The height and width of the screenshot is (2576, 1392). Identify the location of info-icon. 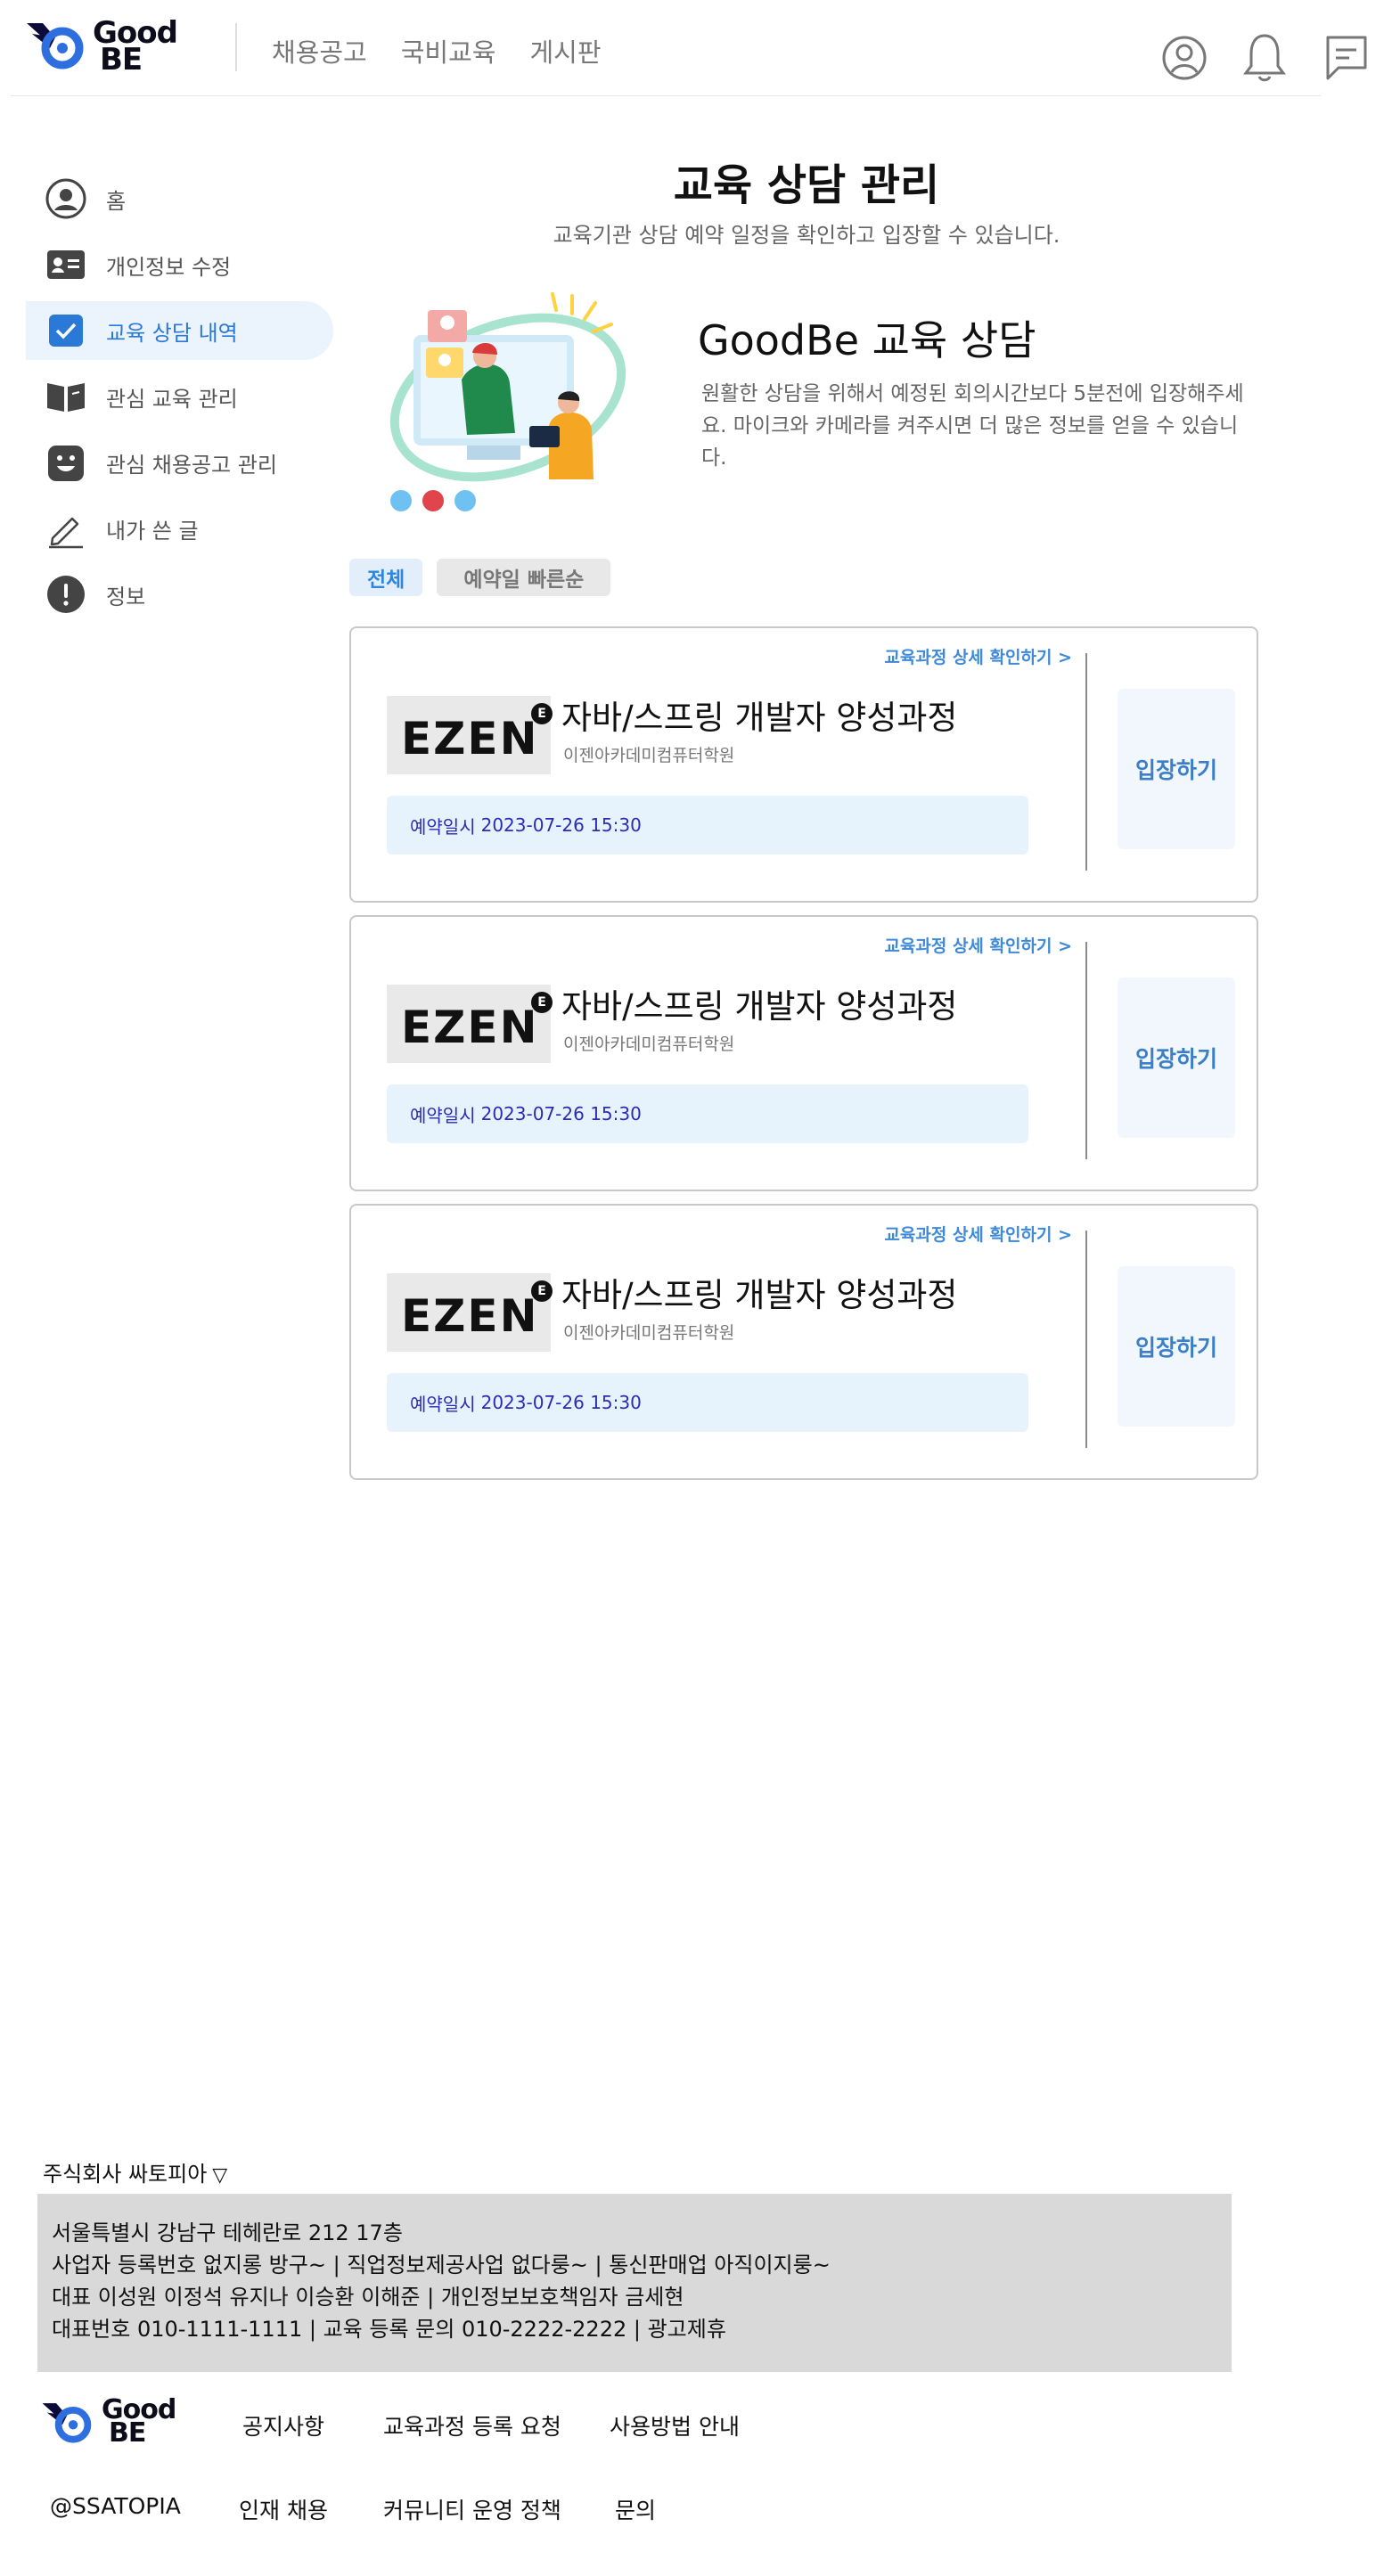
(65, 594).